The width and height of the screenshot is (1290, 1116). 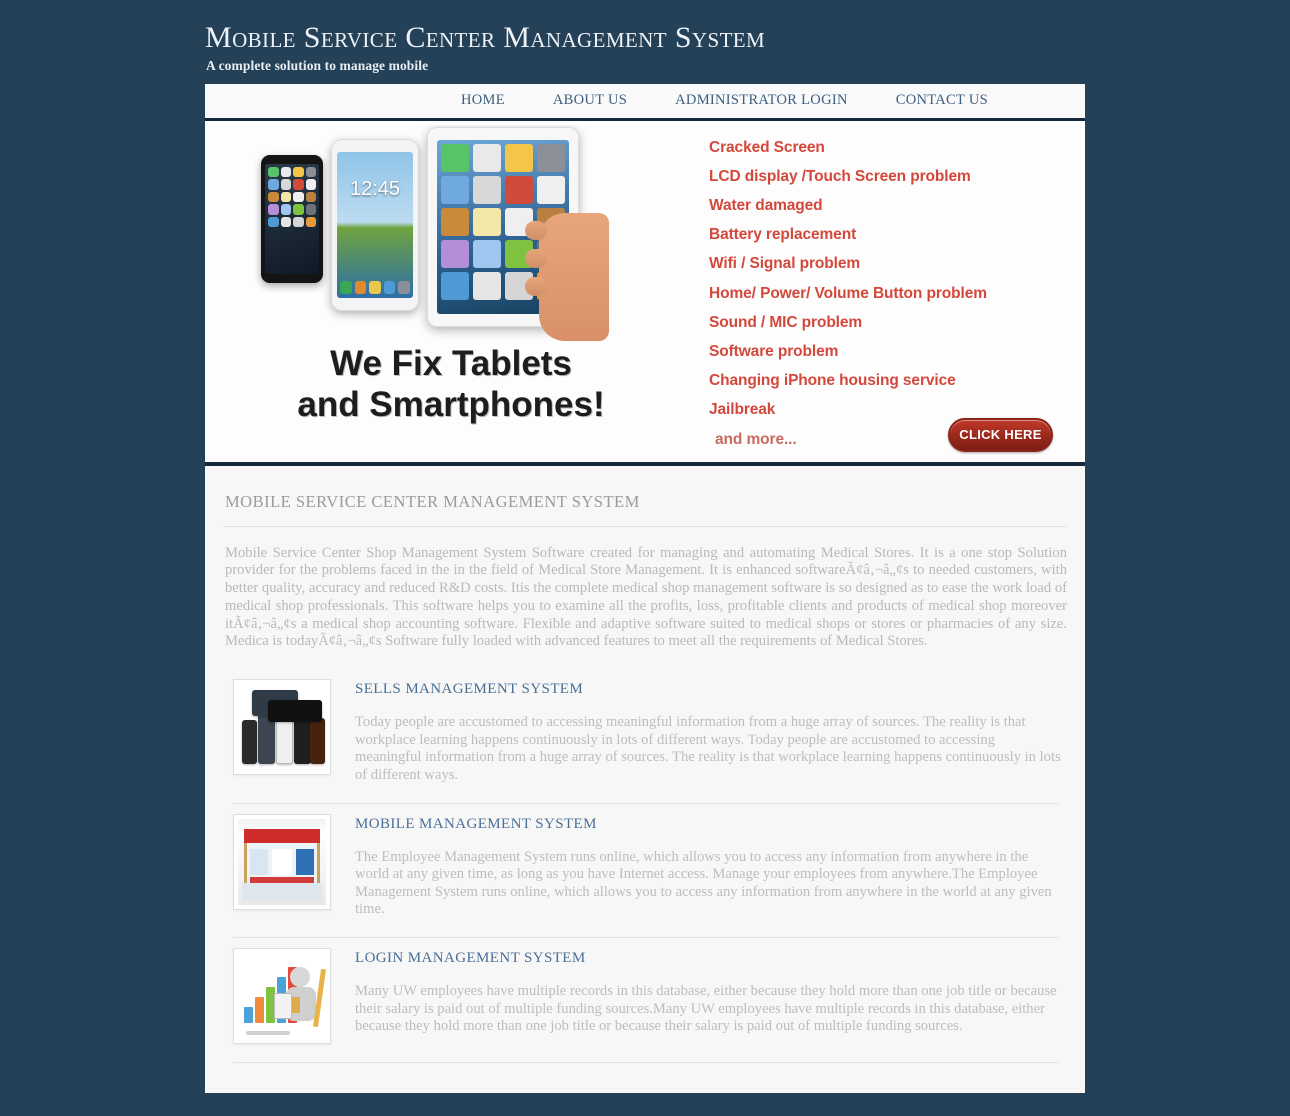 What do you see at coordinates (375, 188) in the screenshot?
I see `phone-clock-label: 12:45` at bounding box center [375, 188].